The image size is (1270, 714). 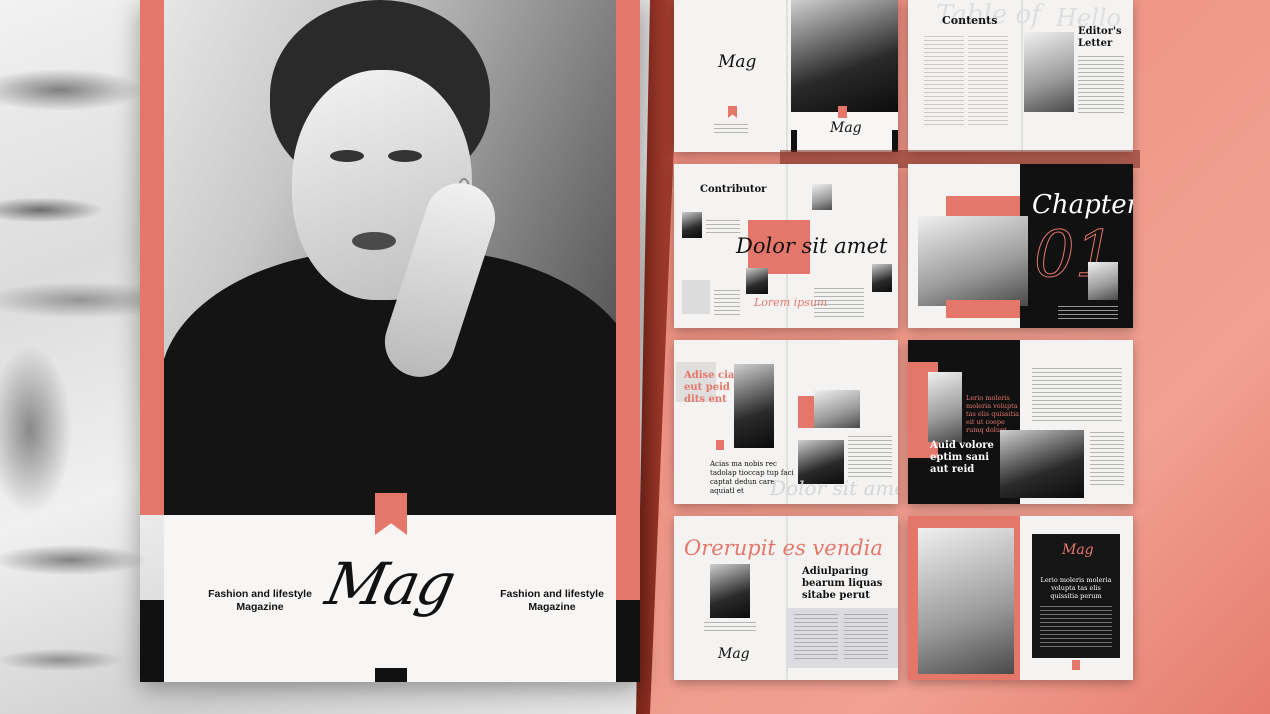 What do you see at coordinates (842, 583) in the screenshot?
I see `article-subhead: Adiulparing bearum liquas sitabe perut` at bounding box center [842, 583].